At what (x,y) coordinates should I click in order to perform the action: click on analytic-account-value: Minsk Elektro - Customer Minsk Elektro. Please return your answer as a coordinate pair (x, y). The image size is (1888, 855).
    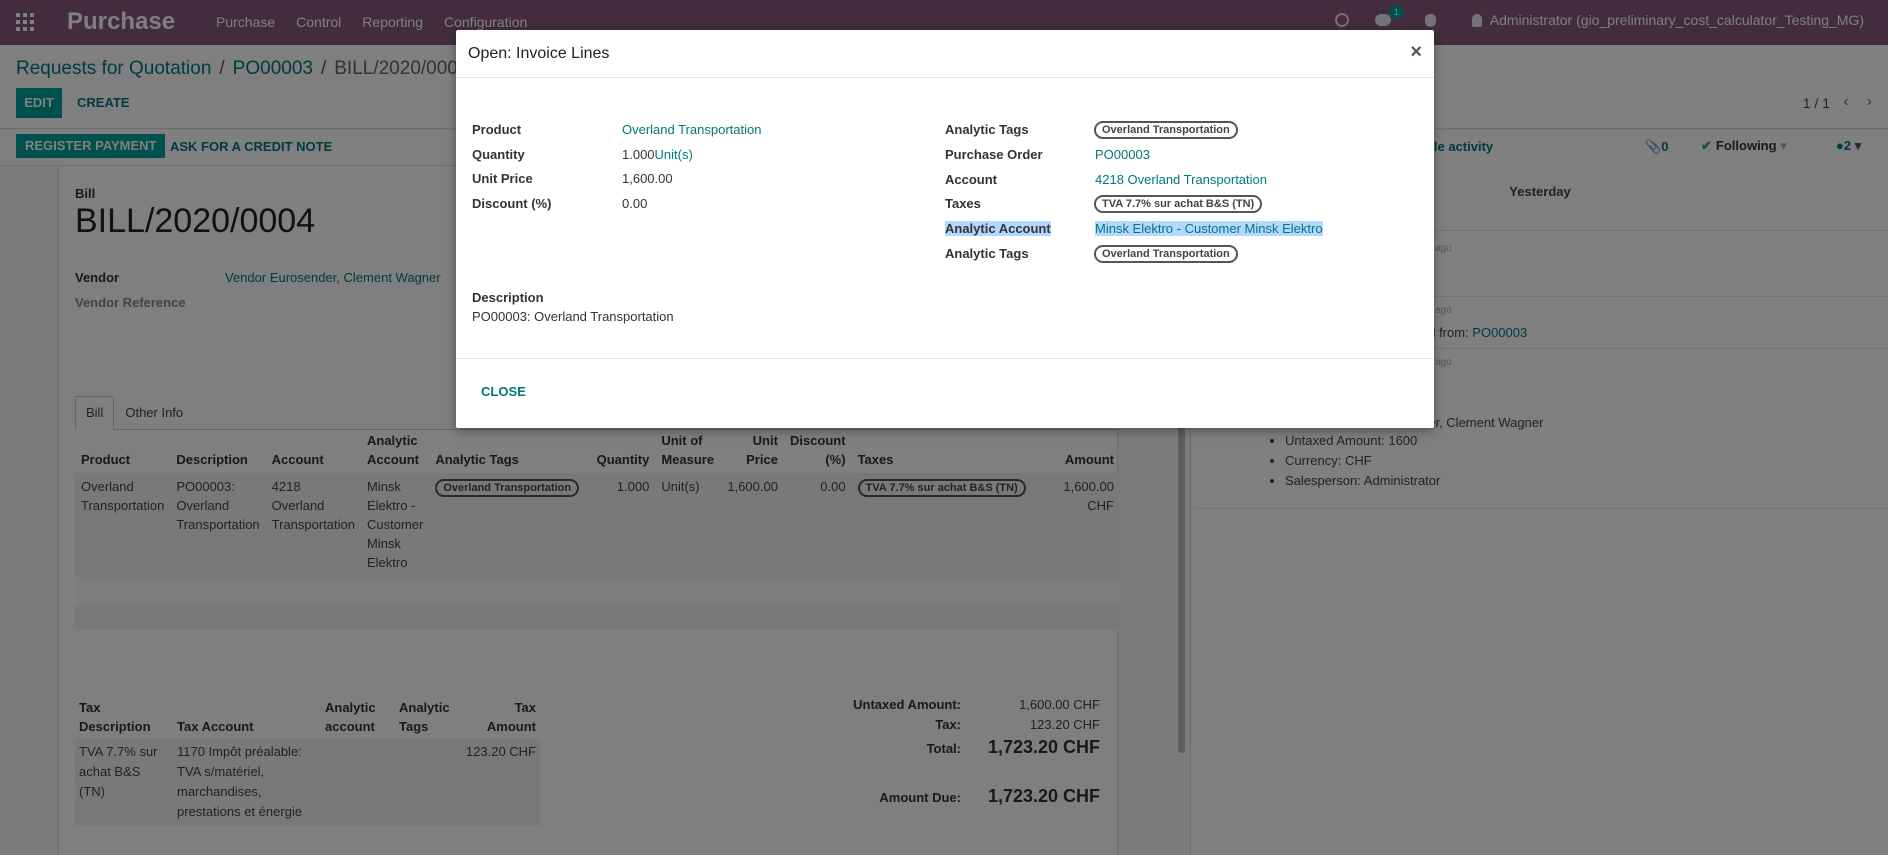
    Looking at the image, I should click on (1209, 228).